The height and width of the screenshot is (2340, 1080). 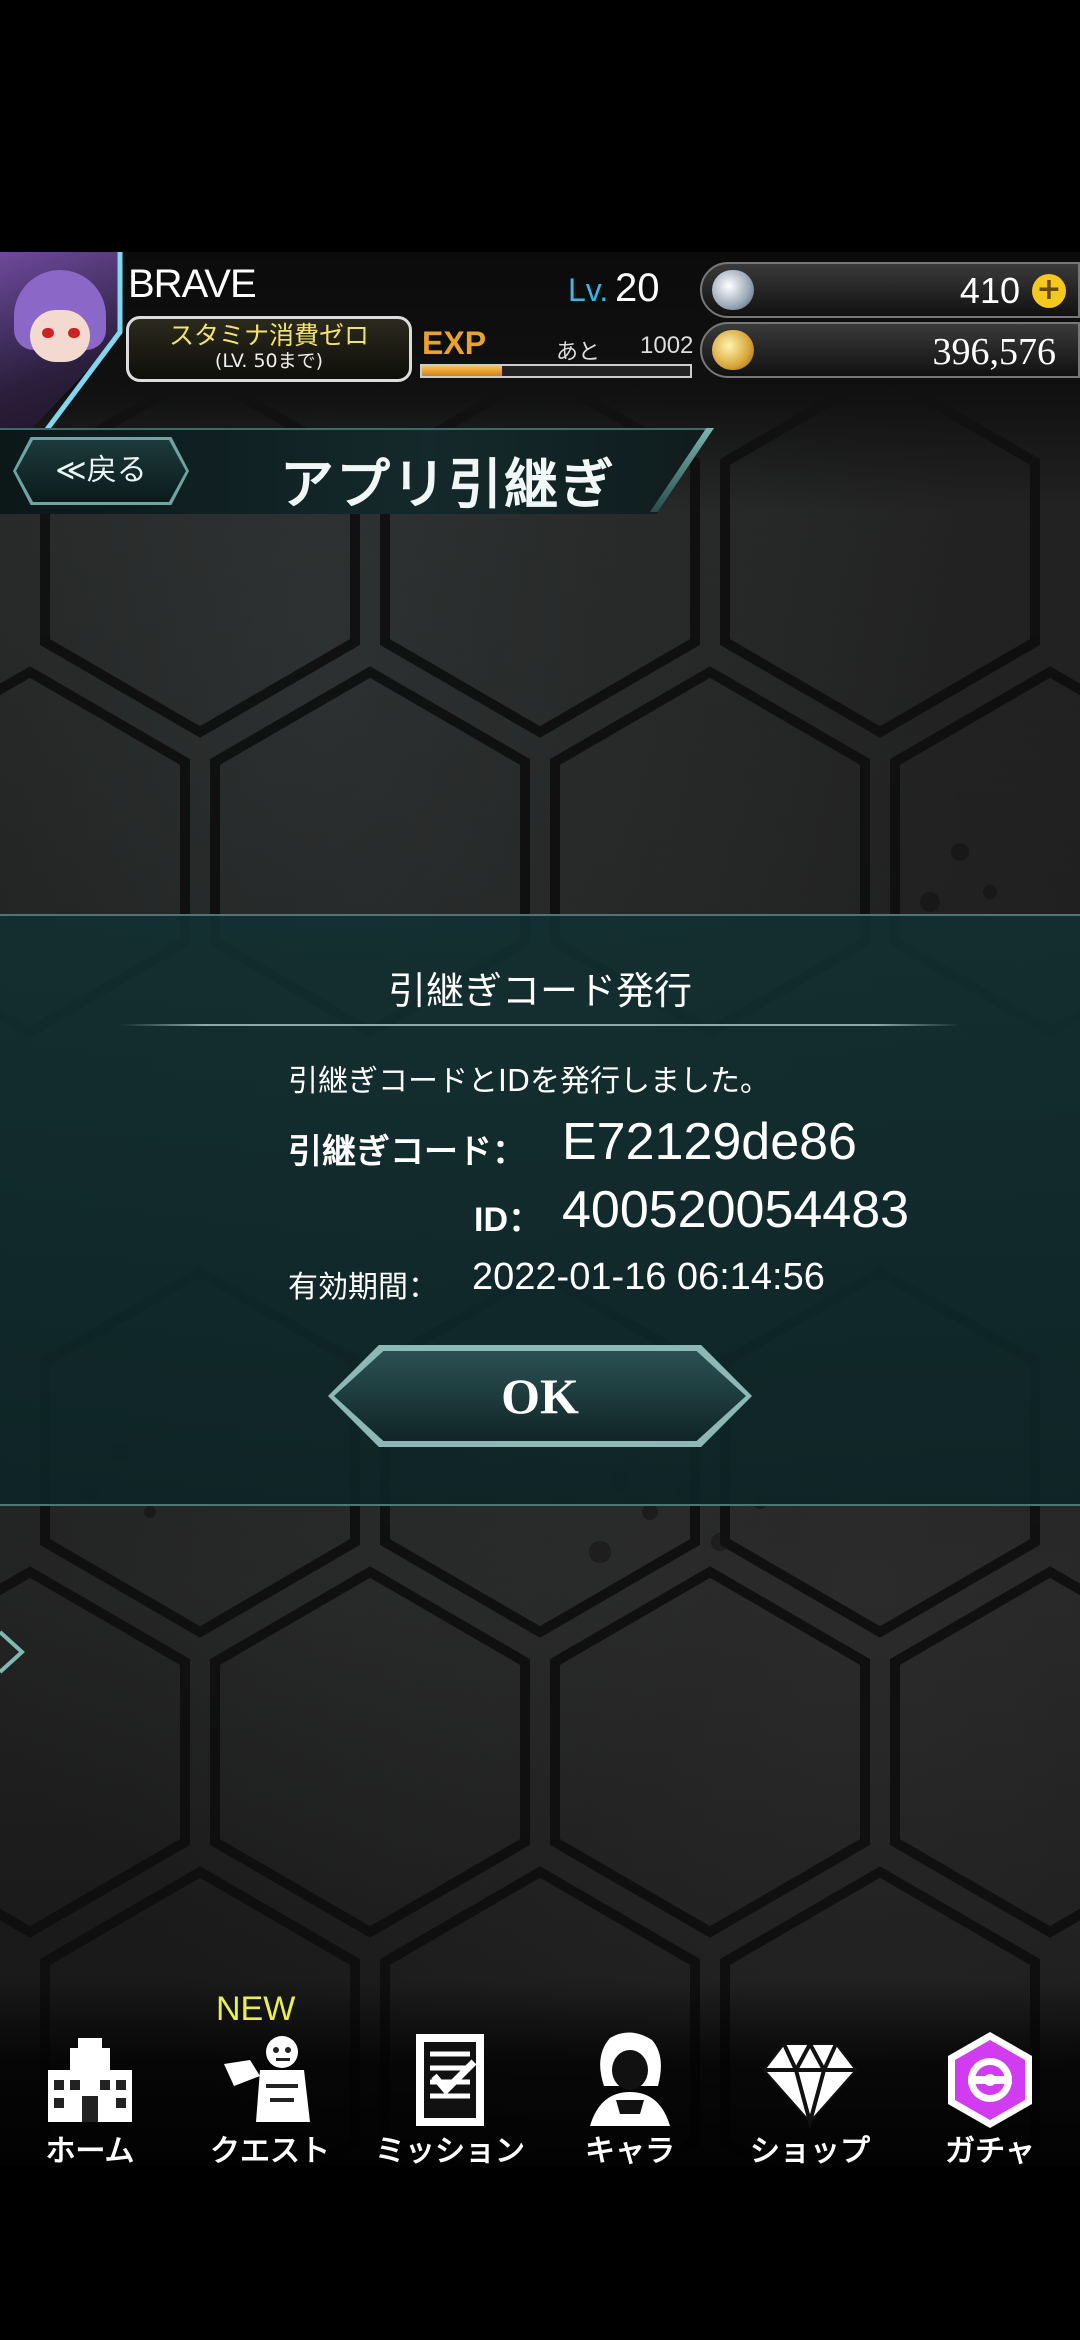 I want to click on left-edge-glow, so click(x=12, y=1652).